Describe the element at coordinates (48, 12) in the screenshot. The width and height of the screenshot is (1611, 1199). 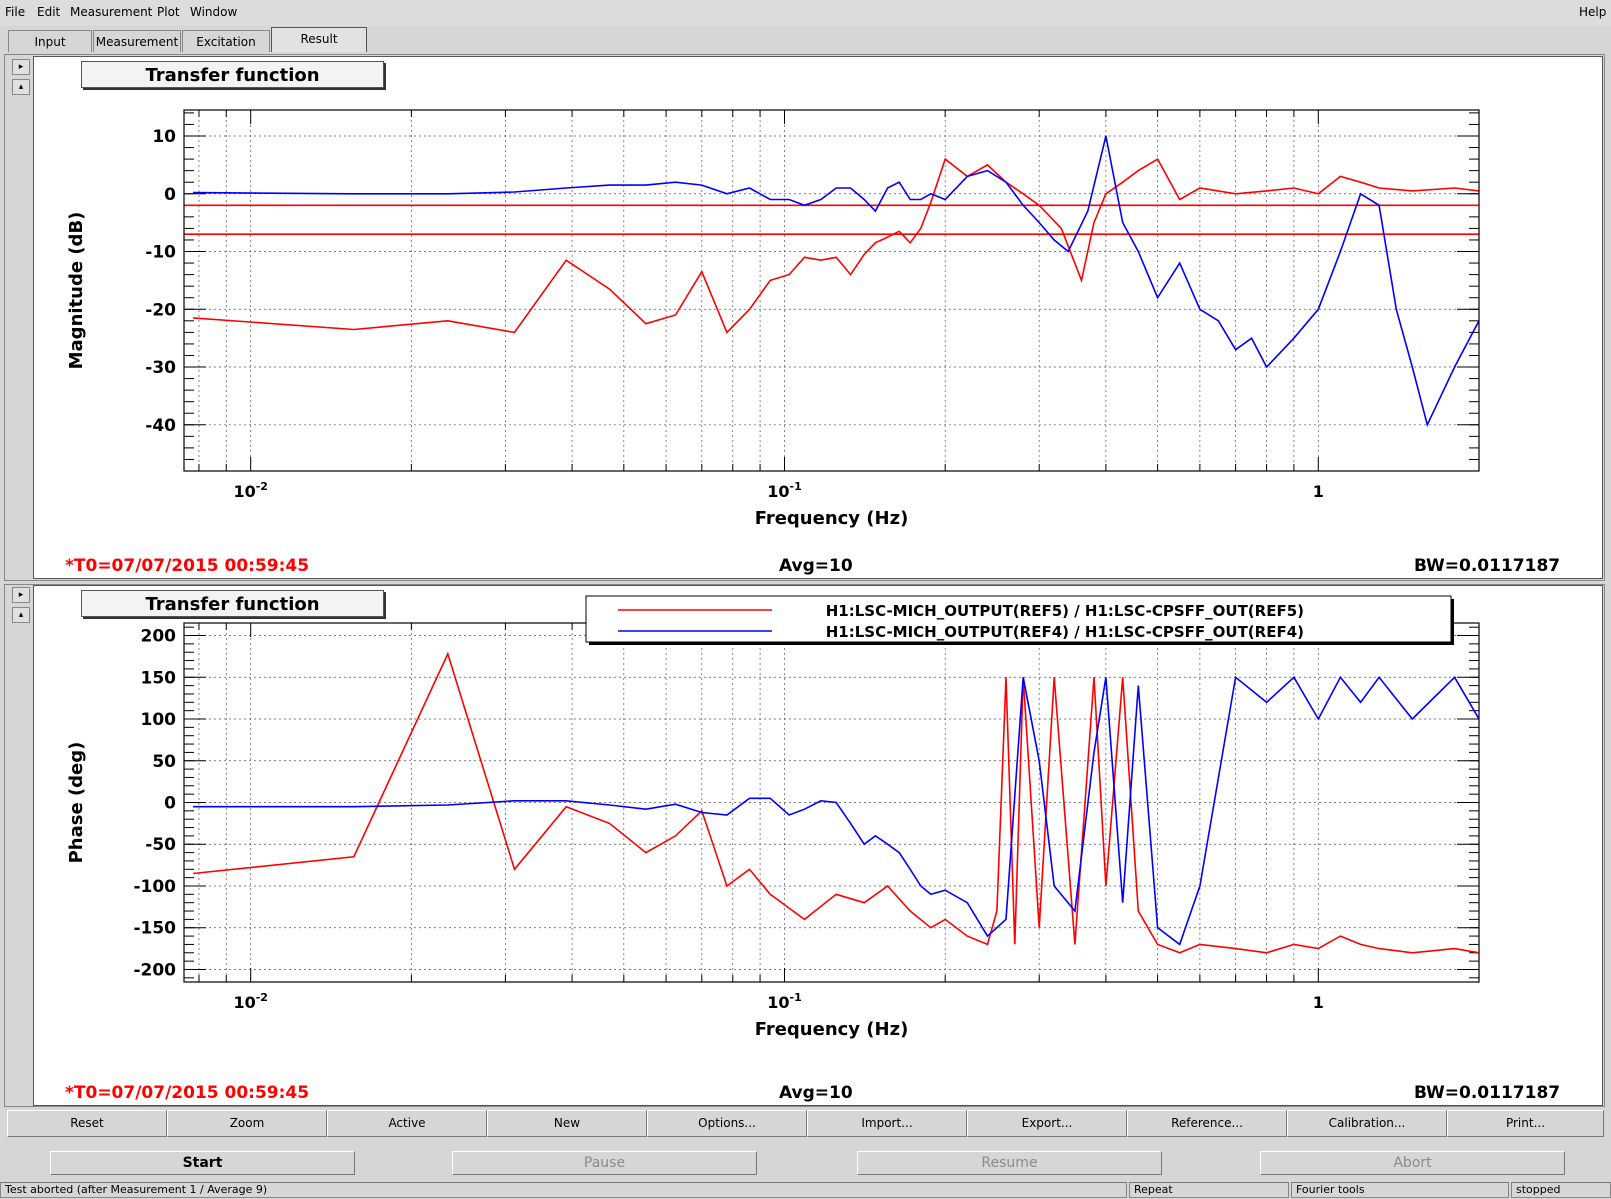
I see `menu-edit: Edit` at that location.